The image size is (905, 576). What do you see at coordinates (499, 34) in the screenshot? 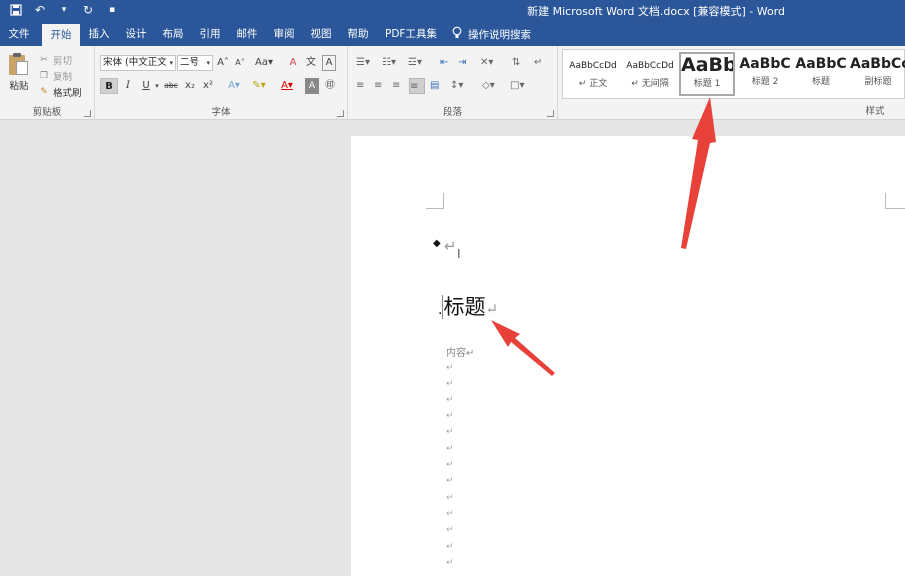
I see `tell-me-label: 操作说明搜索` at bounding box center [499, 34].